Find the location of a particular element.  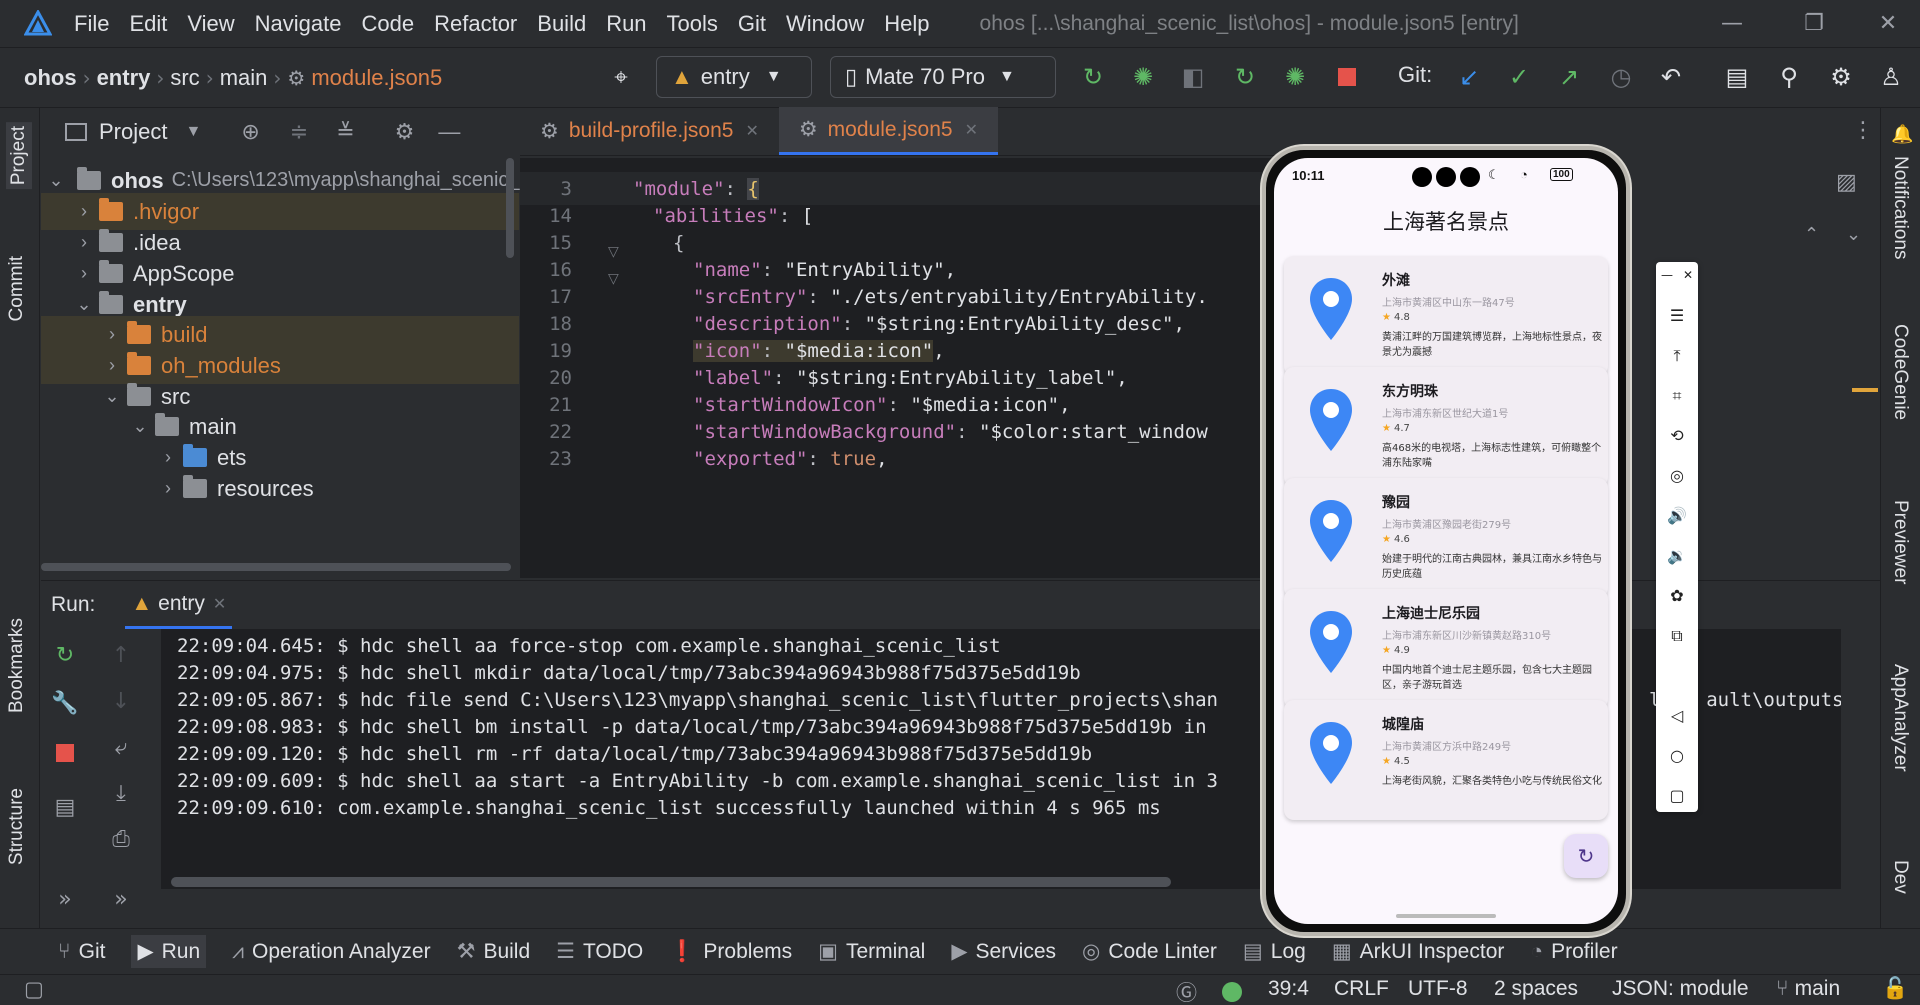

menu-tools: Tools is located at coordinates (692, 24).